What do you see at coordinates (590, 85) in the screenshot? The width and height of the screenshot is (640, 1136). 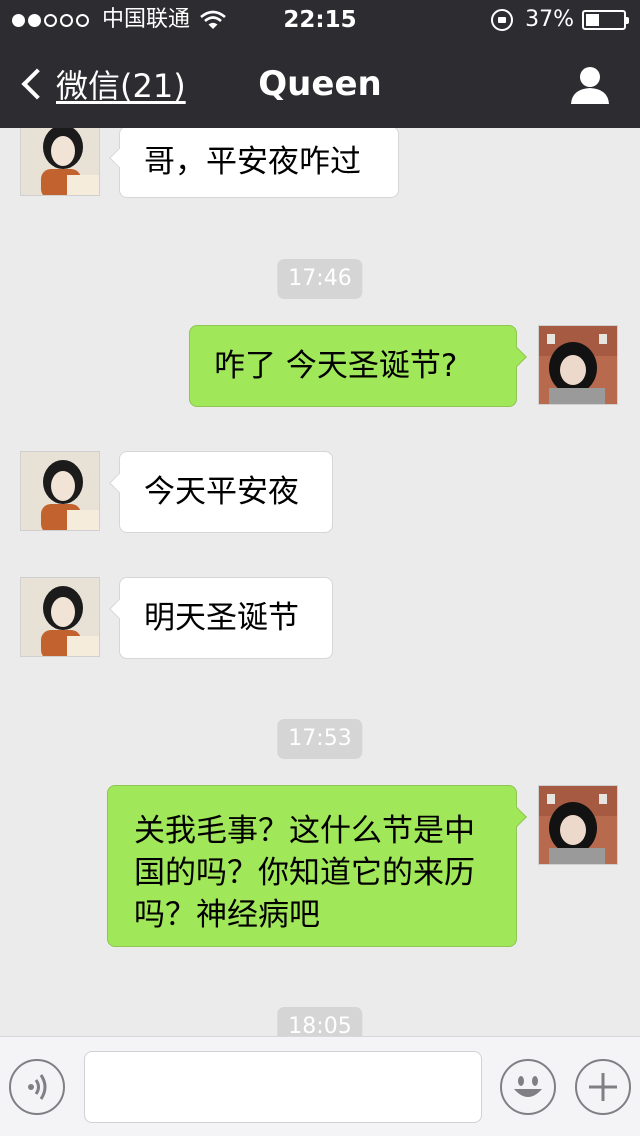 I see `person-icon` at bounding box center [590, 85].